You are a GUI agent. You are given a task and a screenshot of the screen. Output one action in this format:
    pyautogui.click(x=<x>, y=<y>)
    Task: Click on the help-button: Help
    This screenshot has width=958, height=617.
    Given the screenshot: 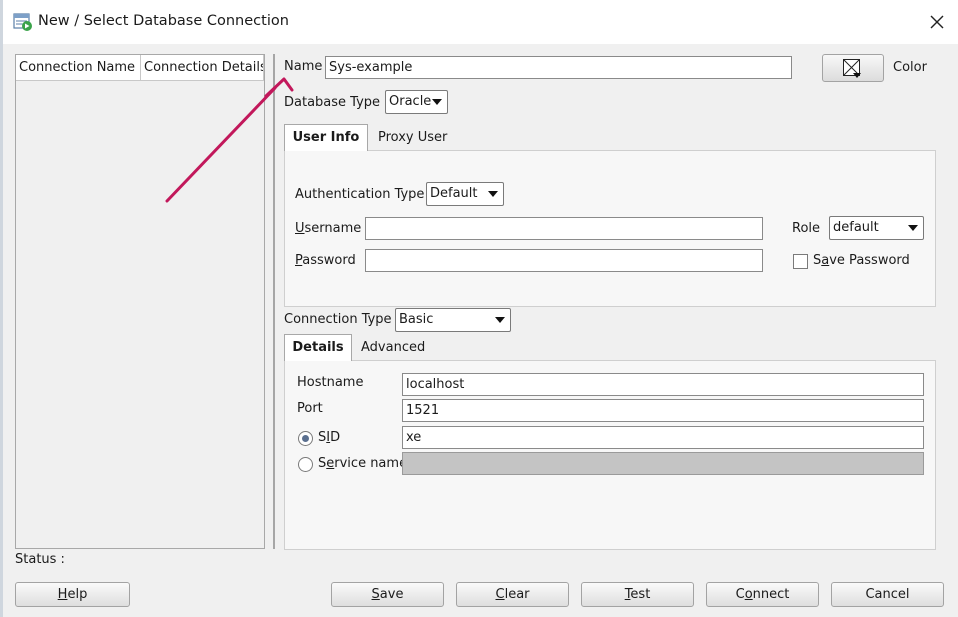 What is the action you would take?
    pyautogui.click(x=72, y=594)
    